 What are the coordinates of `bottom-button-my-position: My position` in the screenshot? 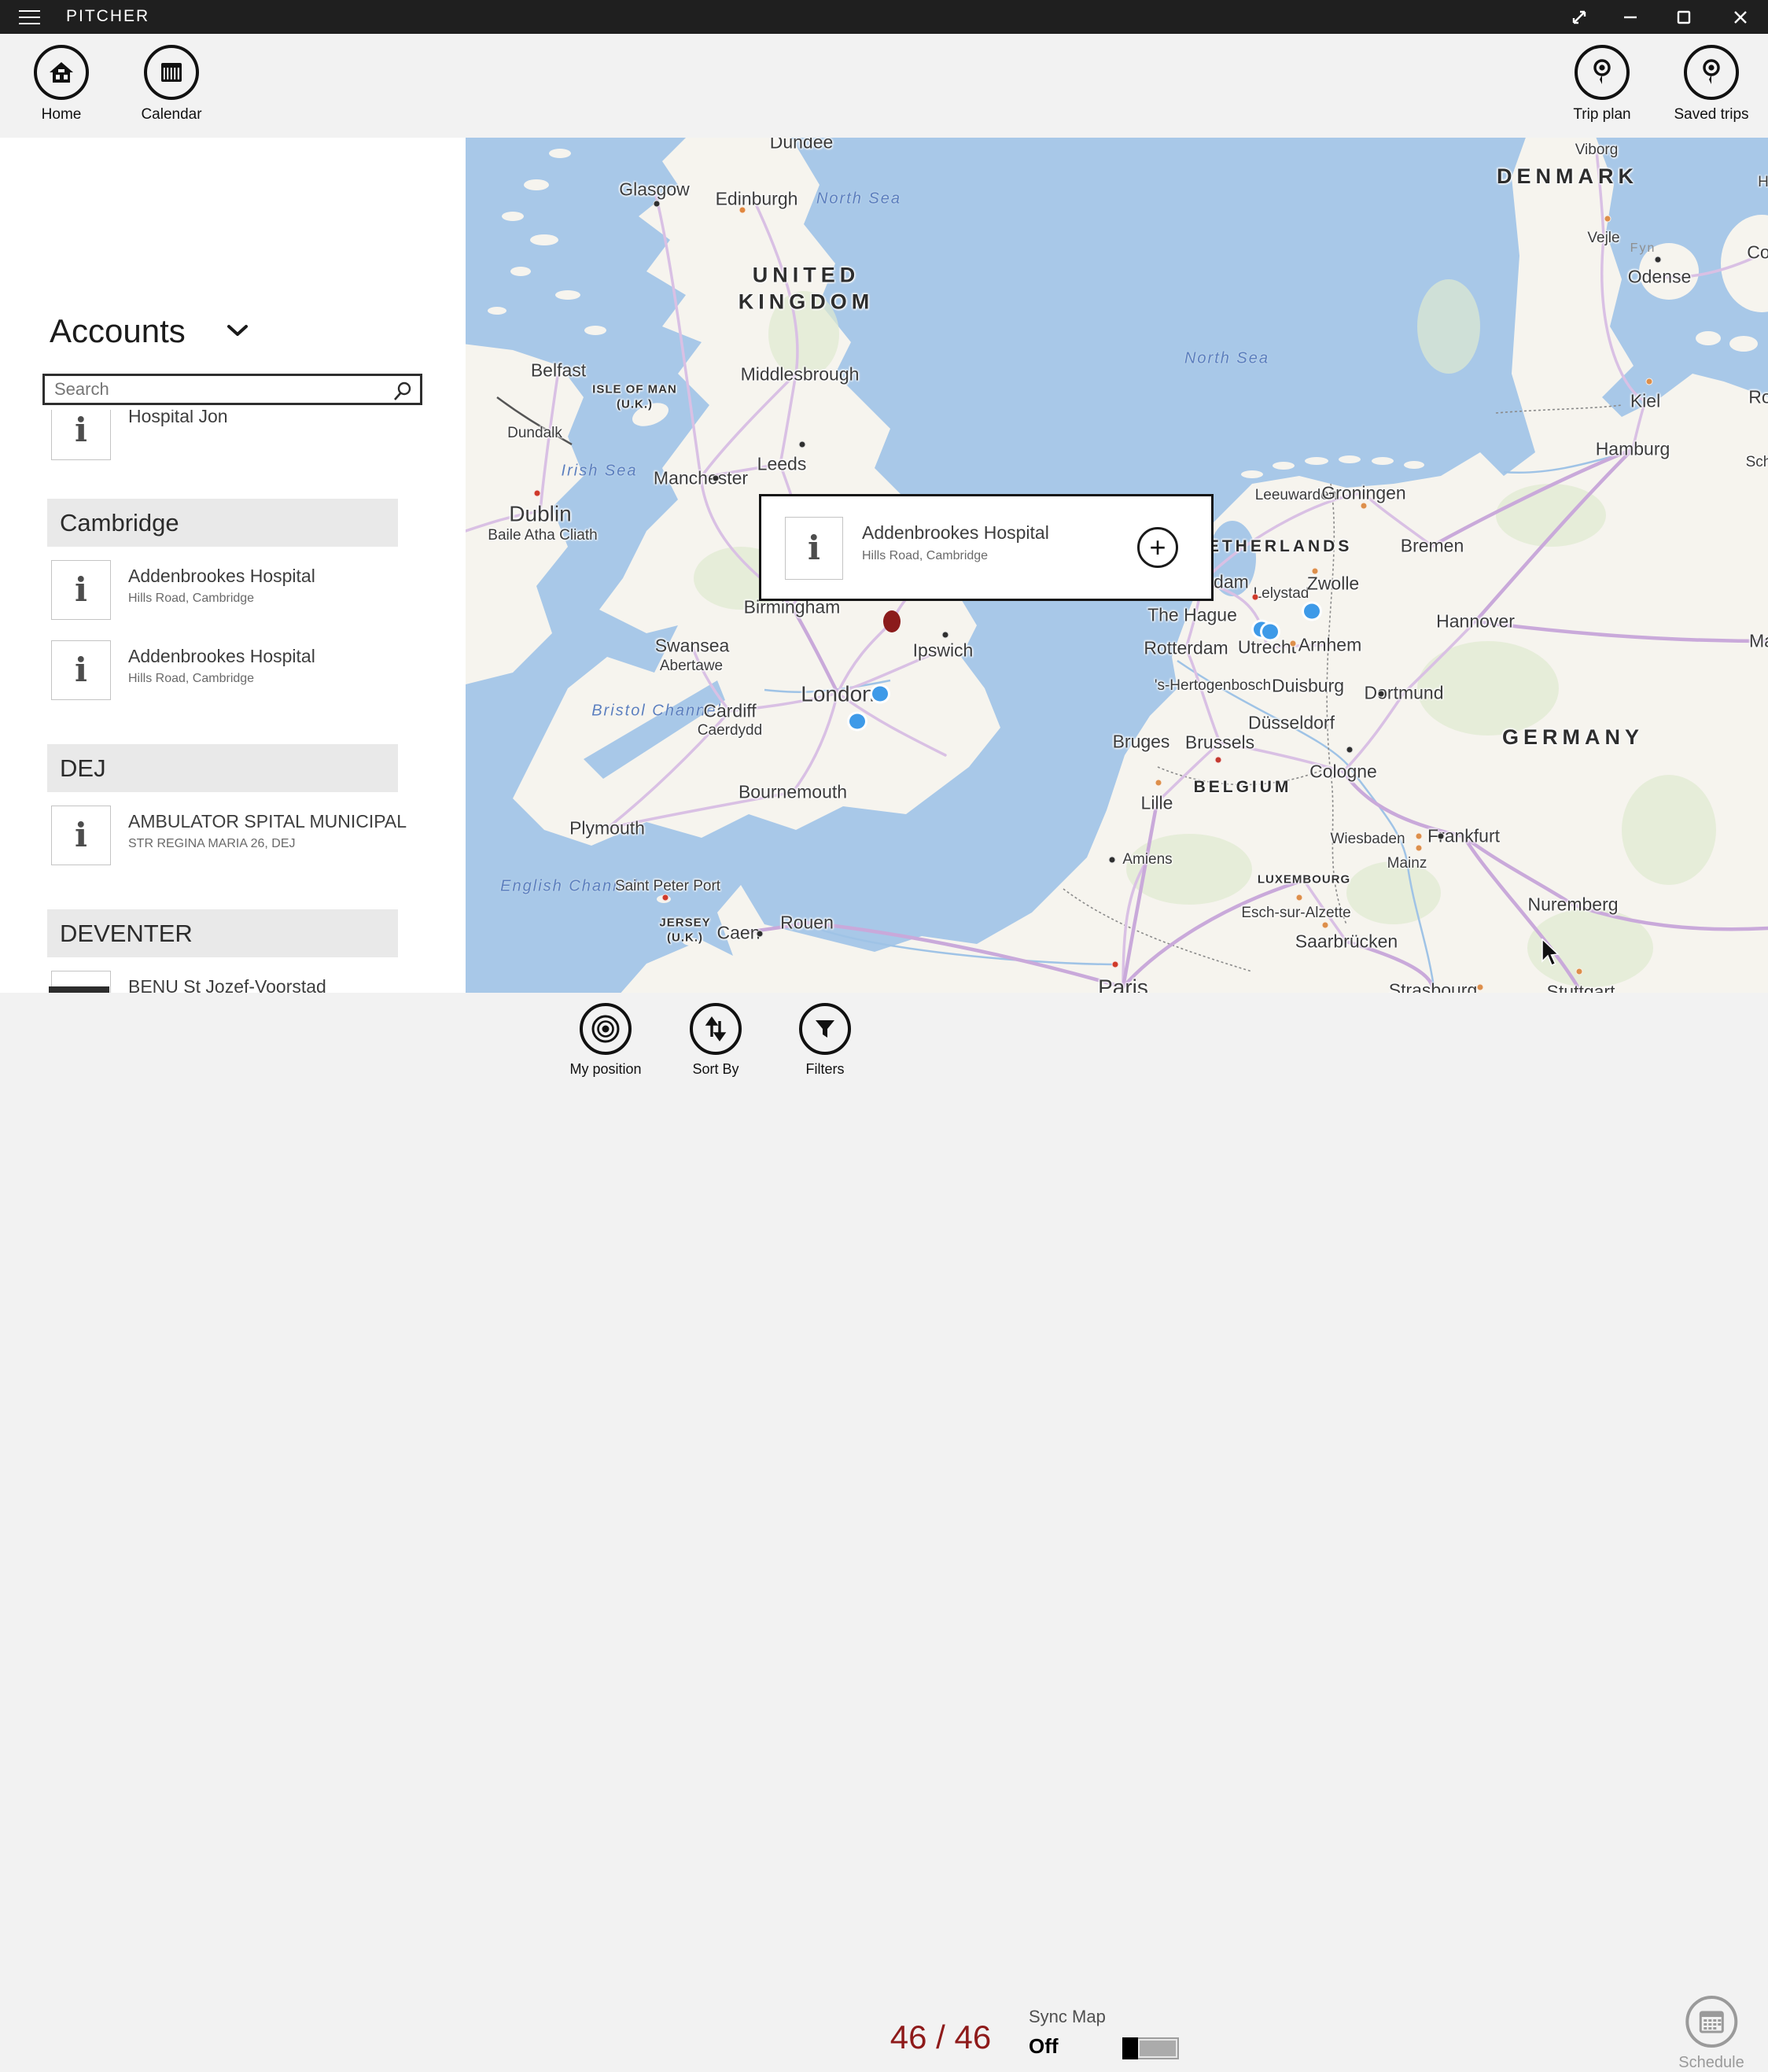 It's located at (606, 1040).